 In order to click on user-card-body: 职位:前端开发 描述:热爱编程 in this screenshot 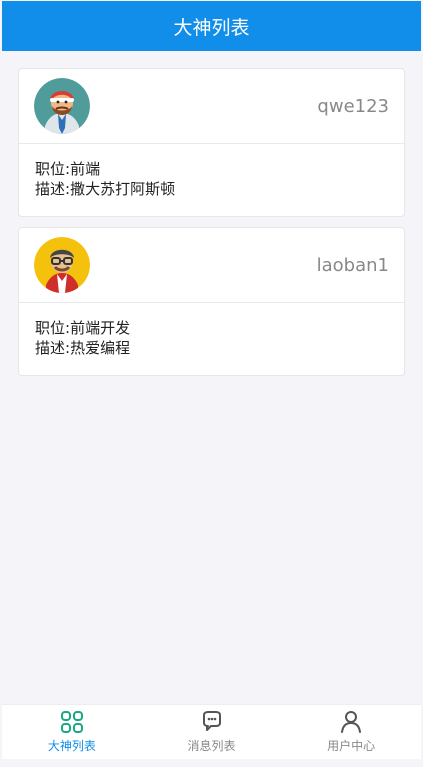, I will do `click(211, 339)`.